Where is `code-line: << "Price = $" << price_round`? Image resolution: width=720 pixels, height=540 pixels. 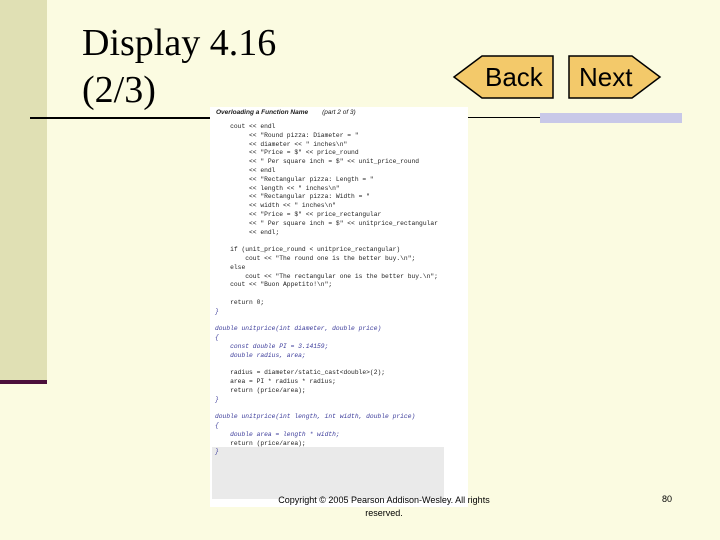 code-line: << "Price = $" << price_round is located at coordinates (287, 153).